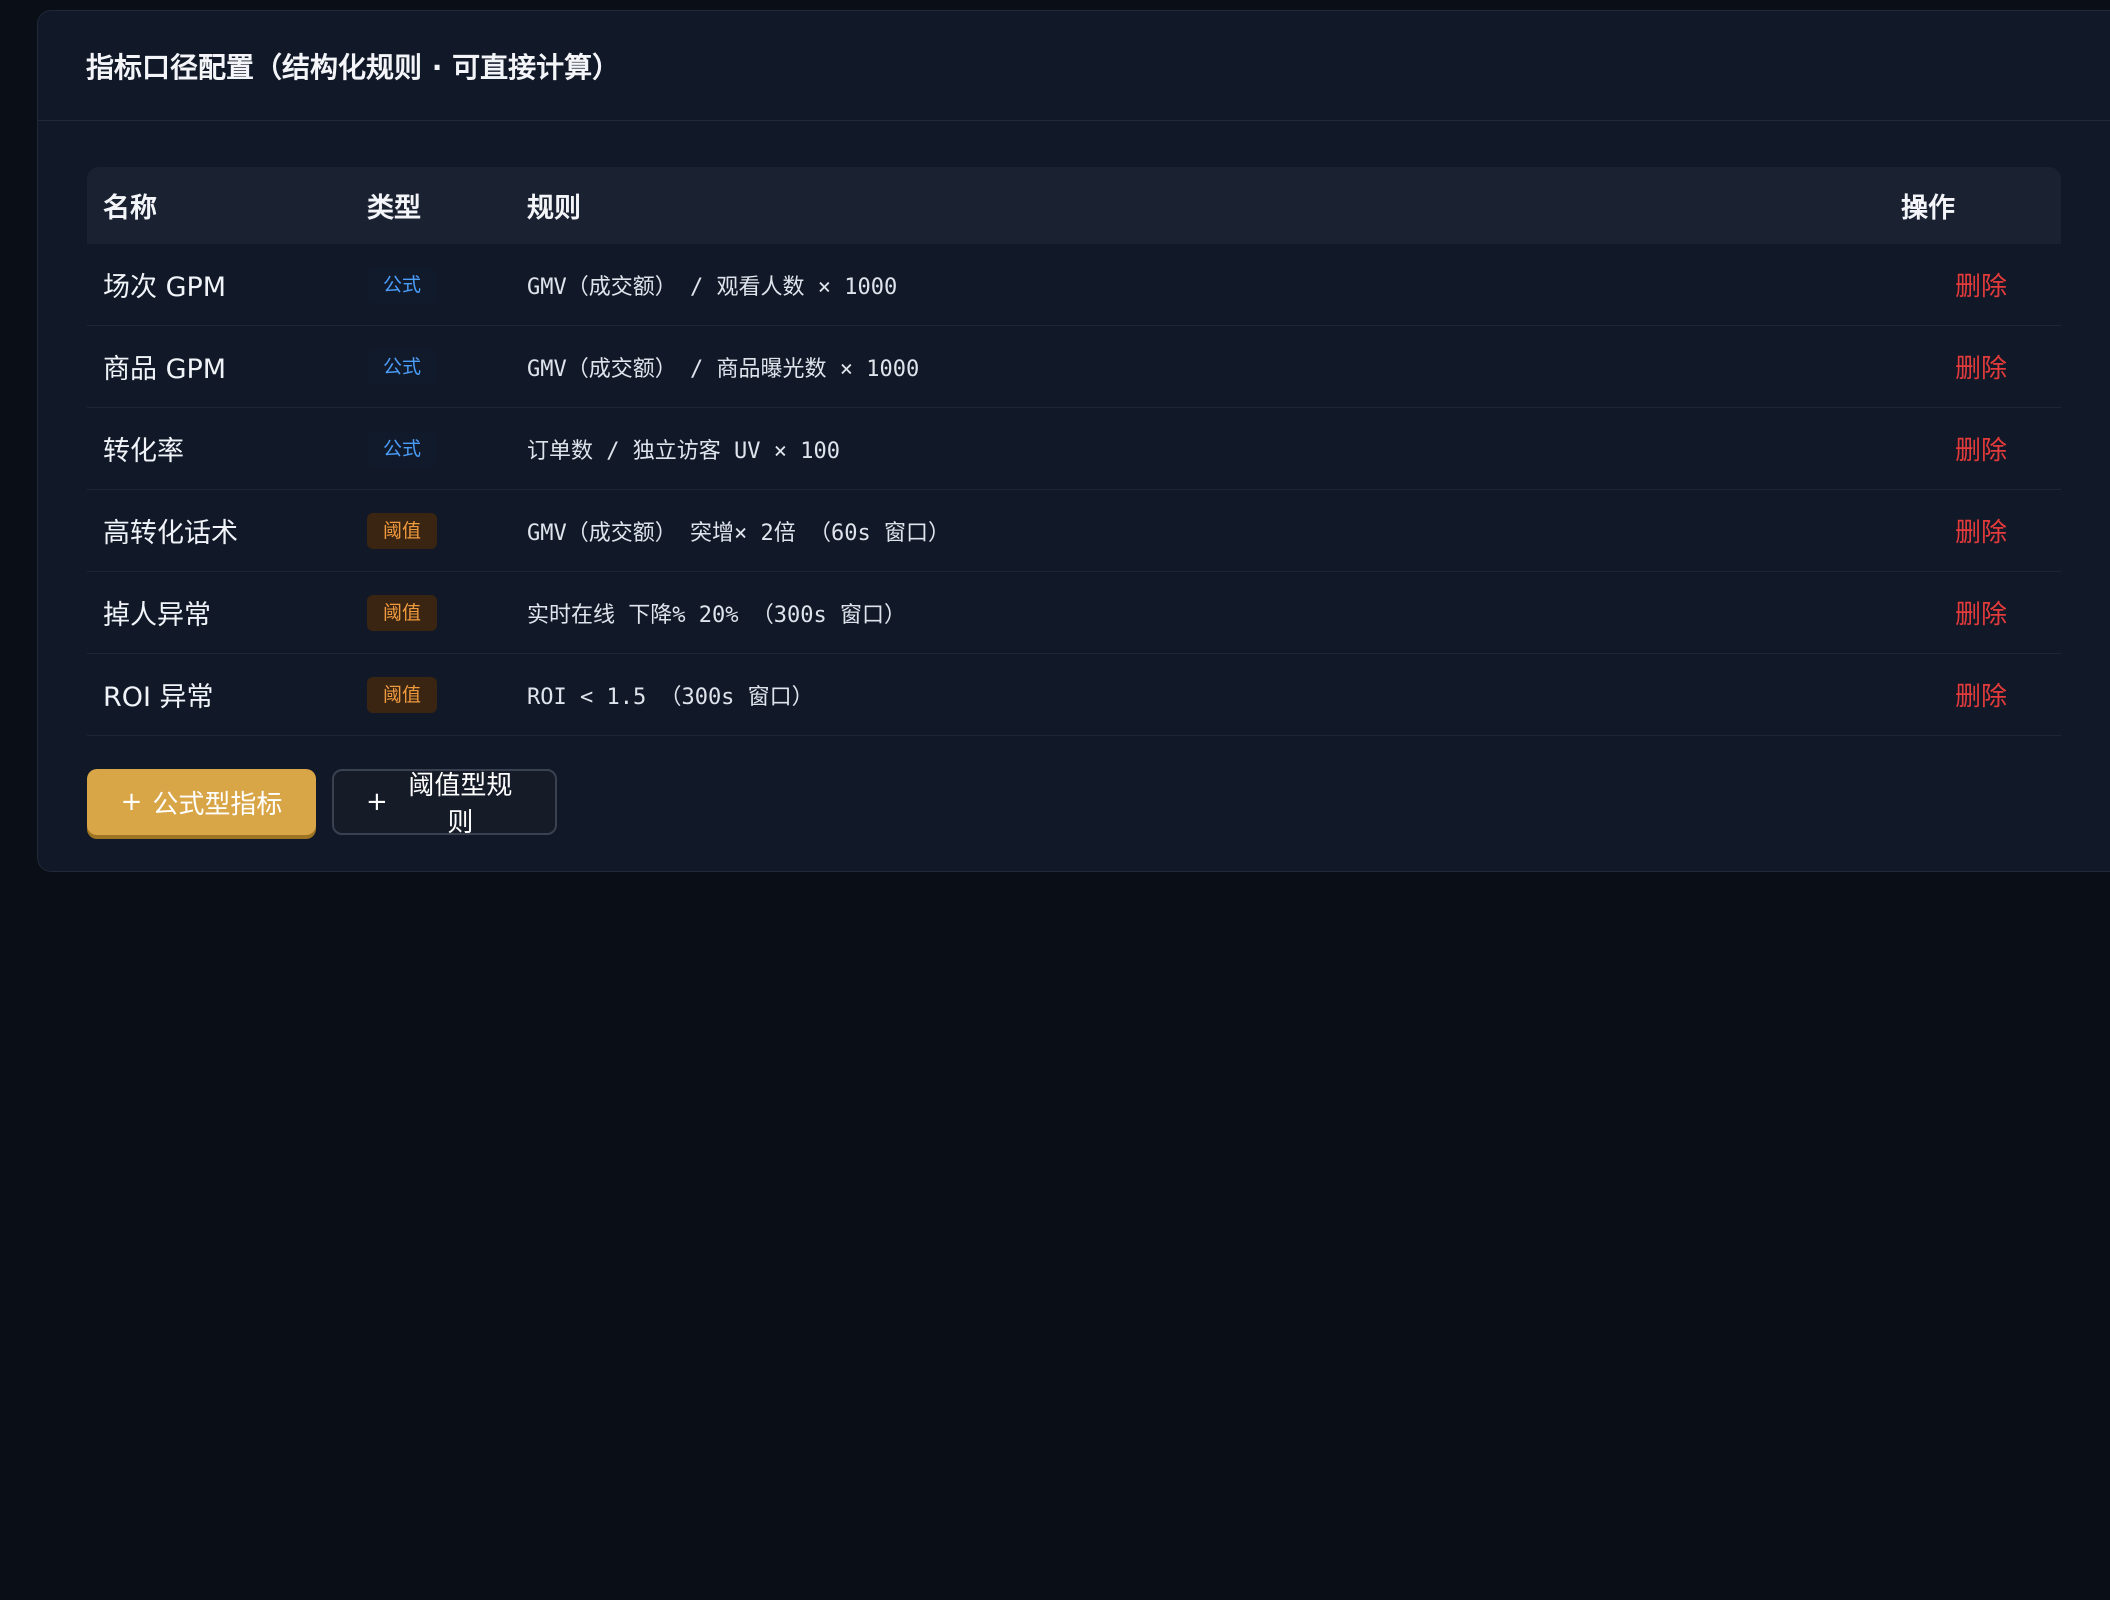  What do you see at coordinates (1074, 449) in the screenshot?
I see `table-row: 转化率 公式 订单数 / 独立访客 UV × 100 删除` at bounding box center [1074, 449].